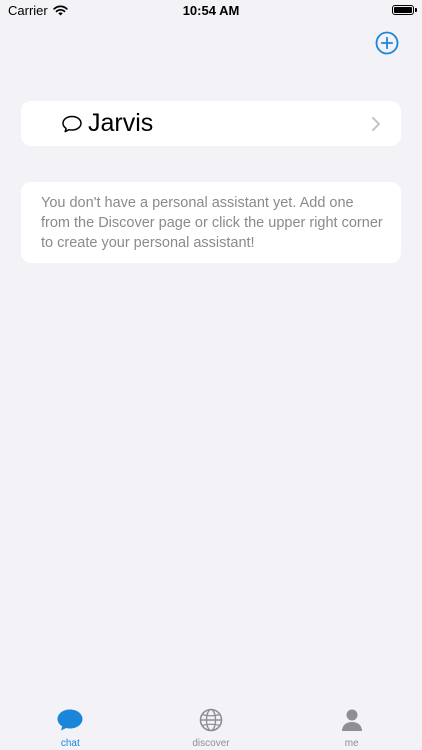 This screenshot has width=422, height=750. I want to click on tab-chat: chat, so click(70, 726).